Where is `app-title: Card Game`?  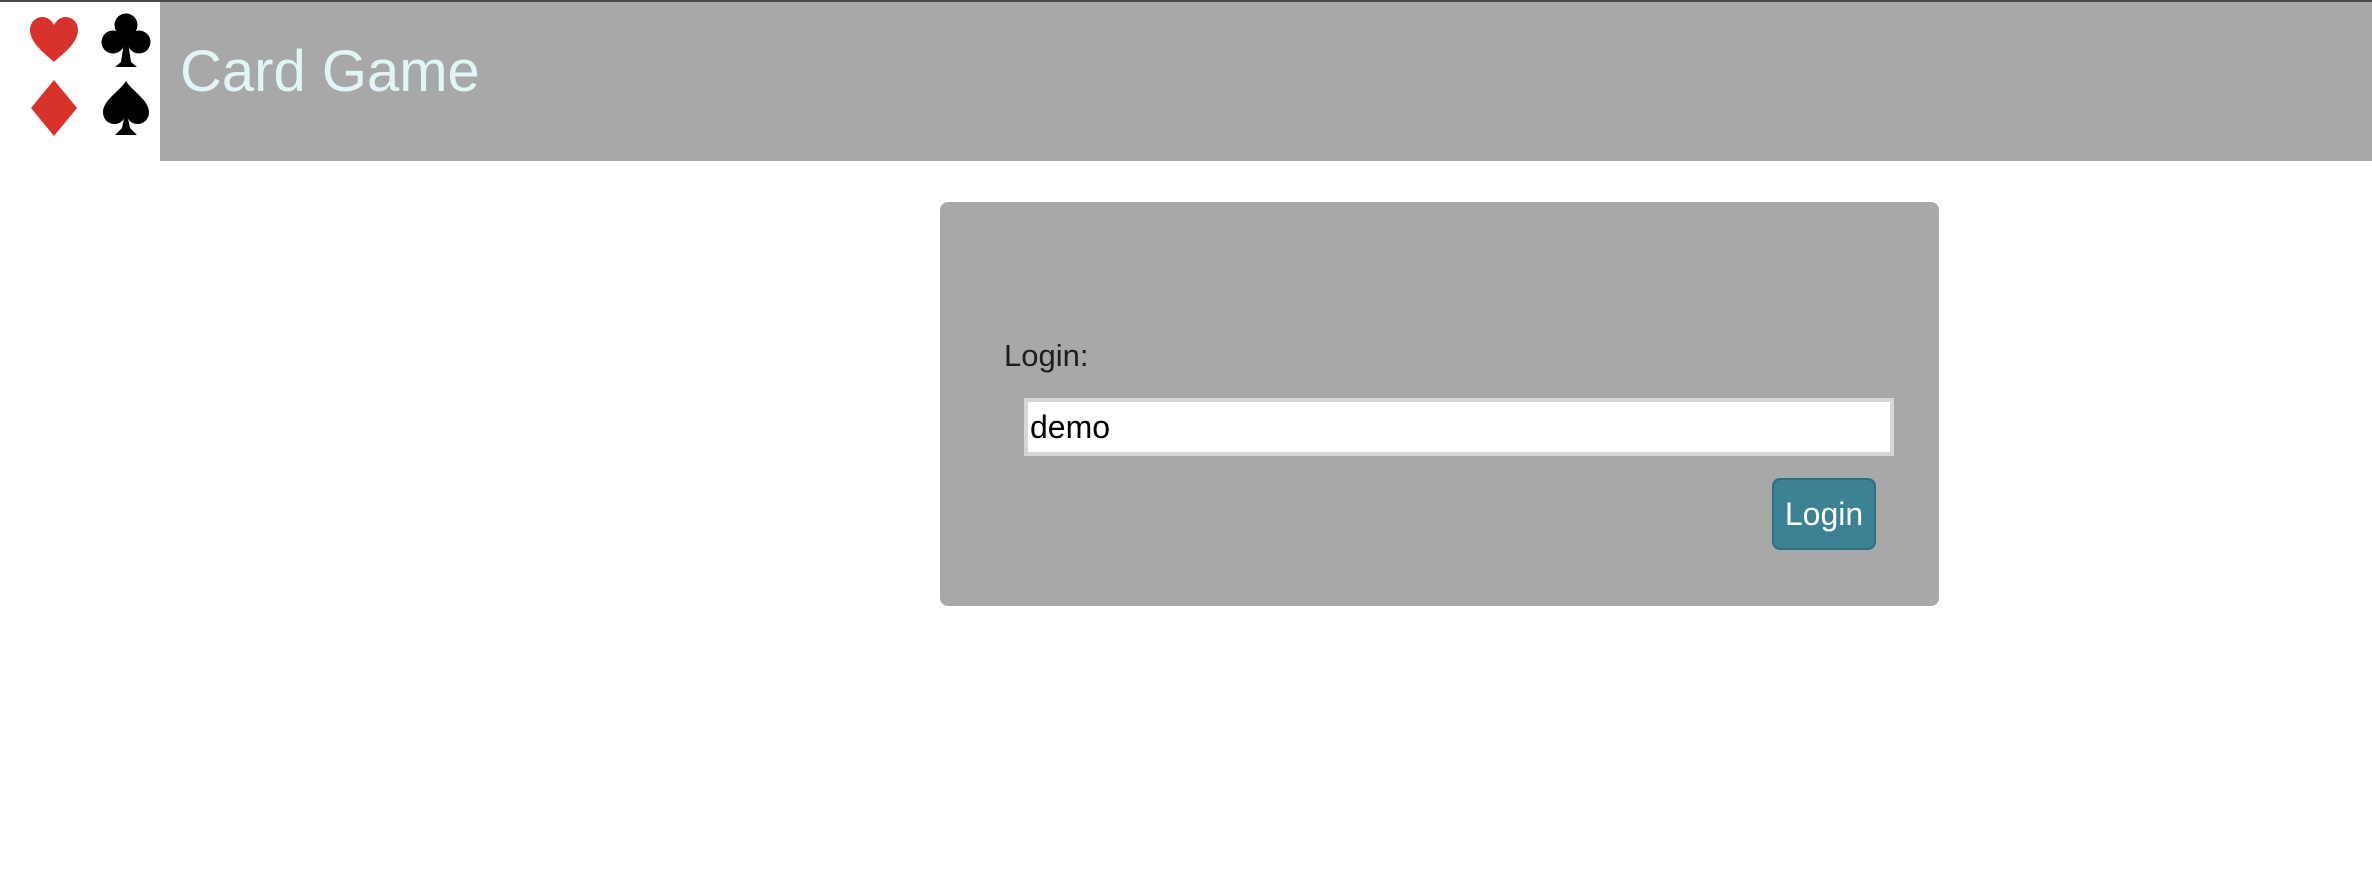 app-title: Card Game is located at coordinates (330, 71).